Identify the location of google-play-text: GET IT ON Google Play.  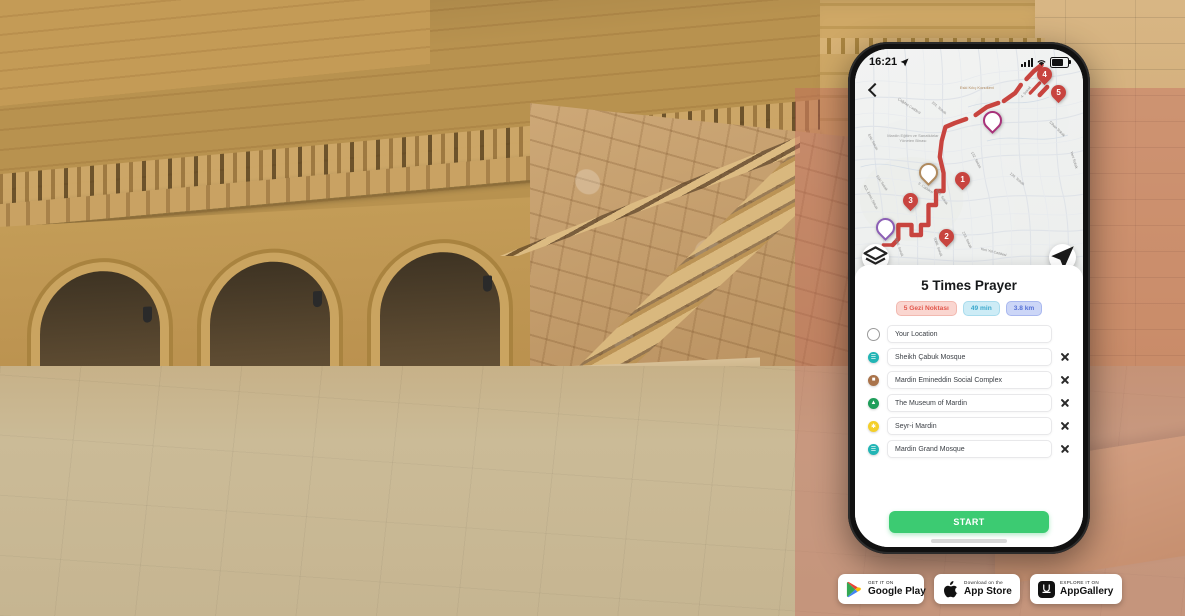
(897, 588).